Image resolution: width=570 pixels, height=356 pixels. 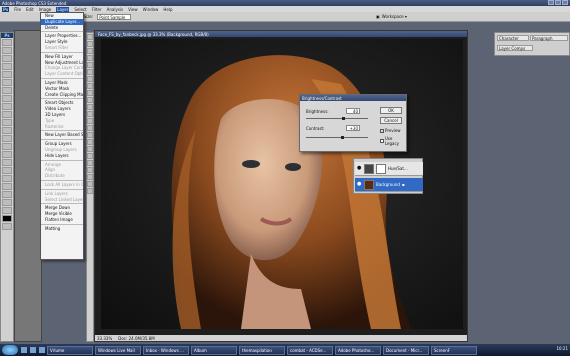 What do you see at coordinates (118, 350) in the screenshot?
I see `taskbar-task: Windows Live Mail` at bounding box center [118, 350].